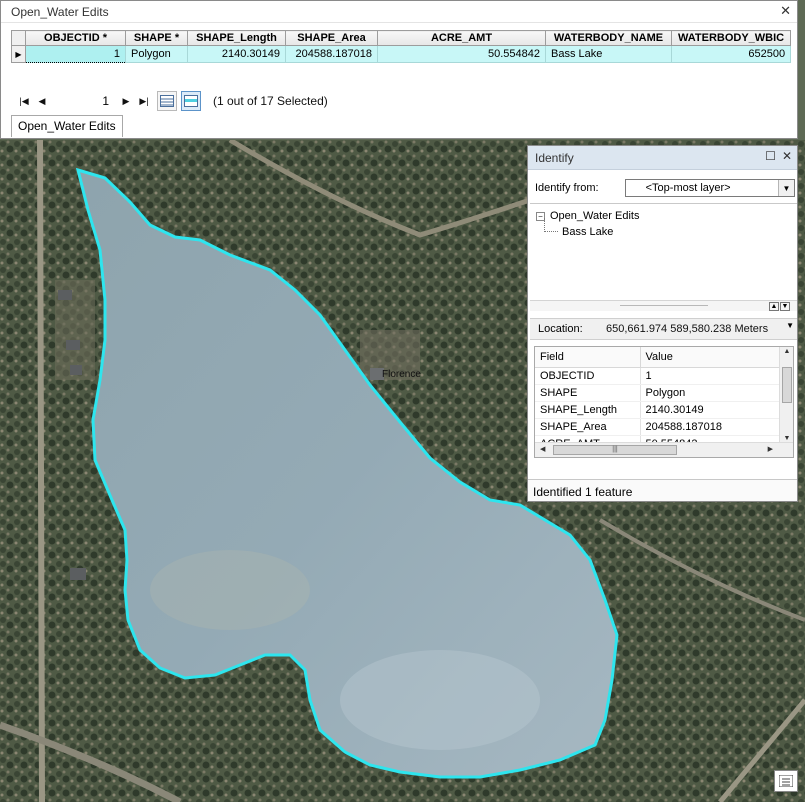 The height and width of the screenshot is (802, 805). I want to click on table-row: SHAPE_Area 204588.187018, so click(657, 427).